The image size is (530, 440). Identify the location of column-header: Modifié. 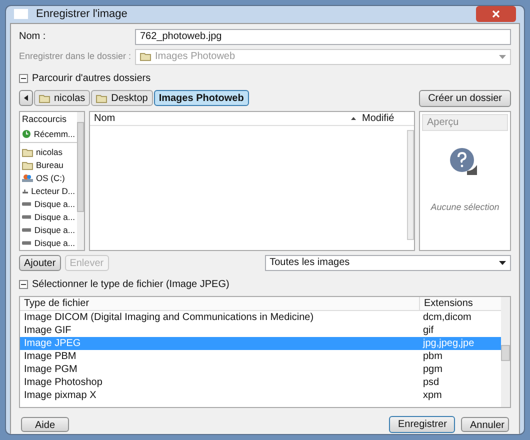
(386, 118).